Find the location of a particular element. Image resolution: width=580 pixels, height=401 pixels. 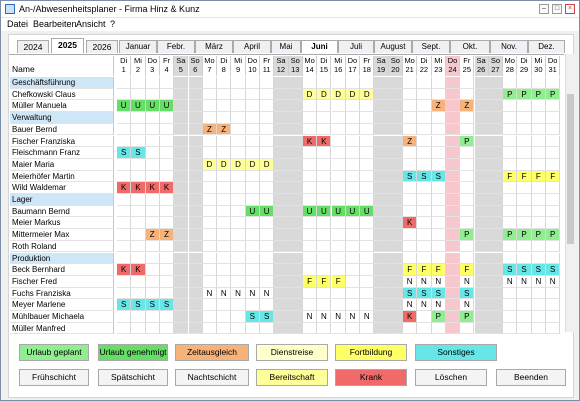

btn-frühschicht: Frühschicht is located at coordinates (54, 377).